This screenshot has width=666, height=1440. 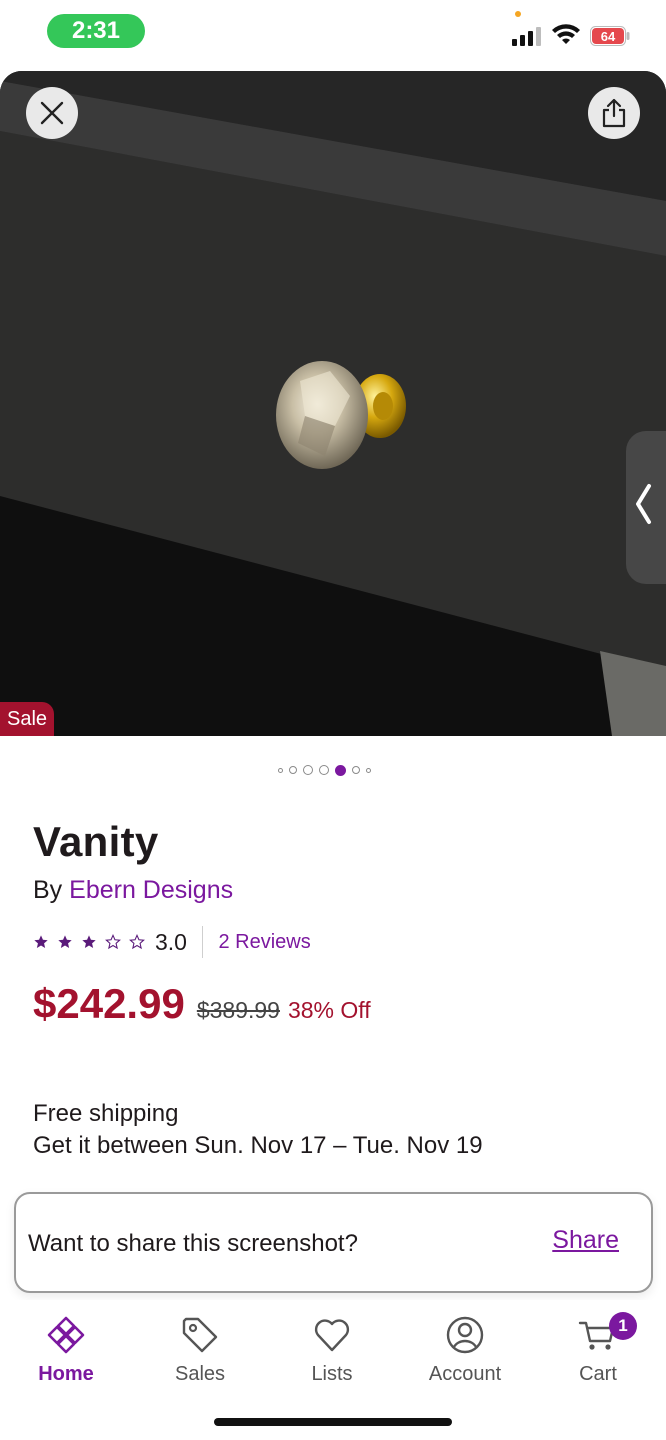 I want to click on status-bar: 2:31 64, so click(x=333, y=34).